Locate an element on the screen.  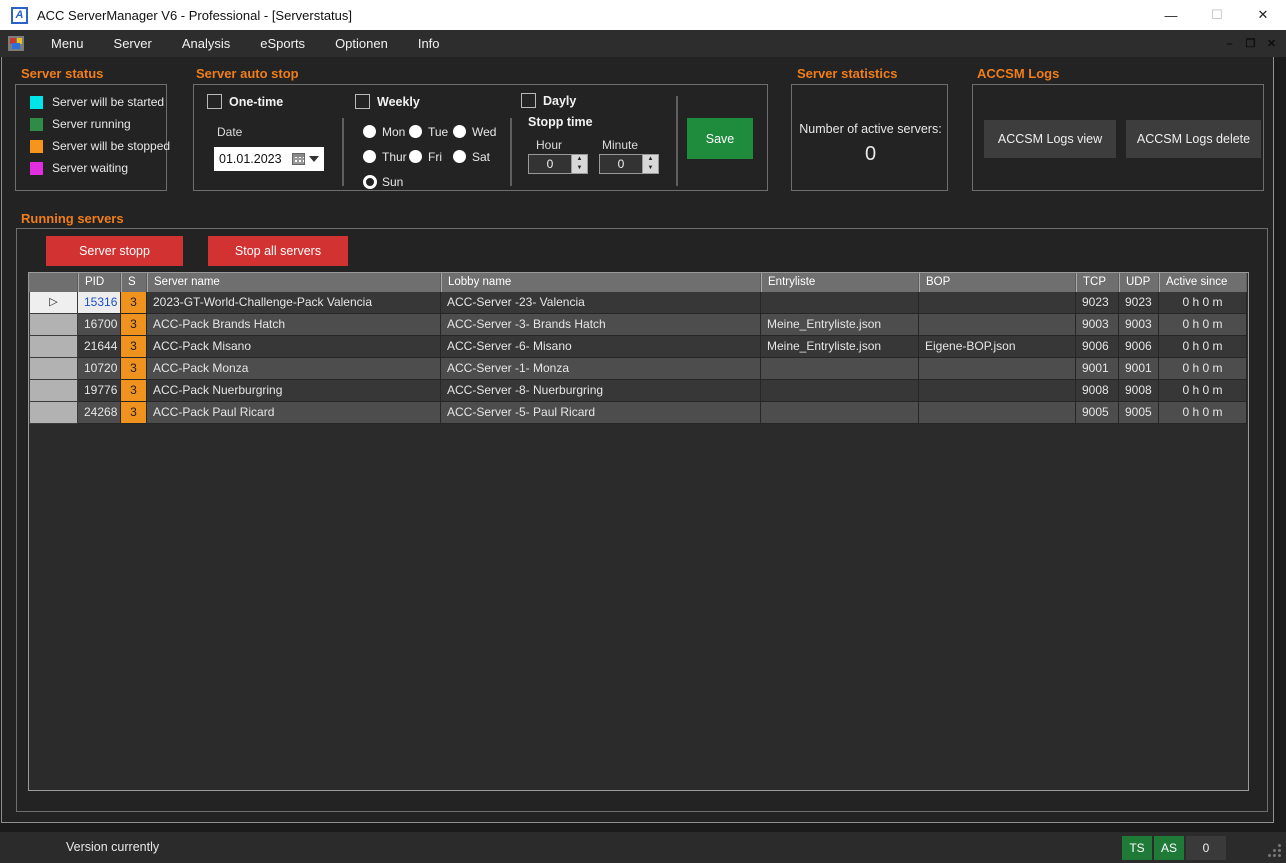
minimize-button: — is located at coordinates (1171, 15).